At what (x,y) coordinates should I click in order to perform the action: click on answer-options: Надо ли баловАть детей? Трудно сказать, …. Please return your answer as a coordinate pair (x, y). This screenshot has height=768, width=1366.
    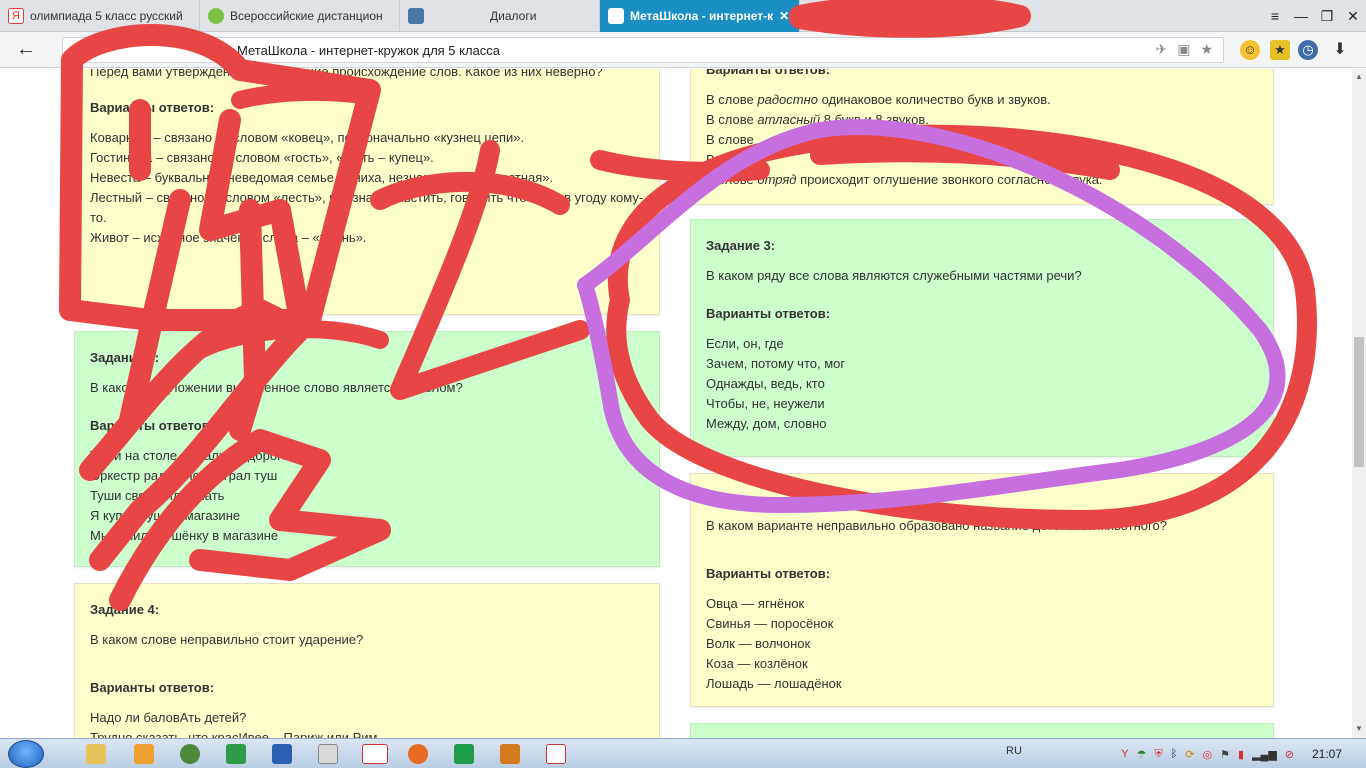
    Looking at the image, I should click on (367, 723).